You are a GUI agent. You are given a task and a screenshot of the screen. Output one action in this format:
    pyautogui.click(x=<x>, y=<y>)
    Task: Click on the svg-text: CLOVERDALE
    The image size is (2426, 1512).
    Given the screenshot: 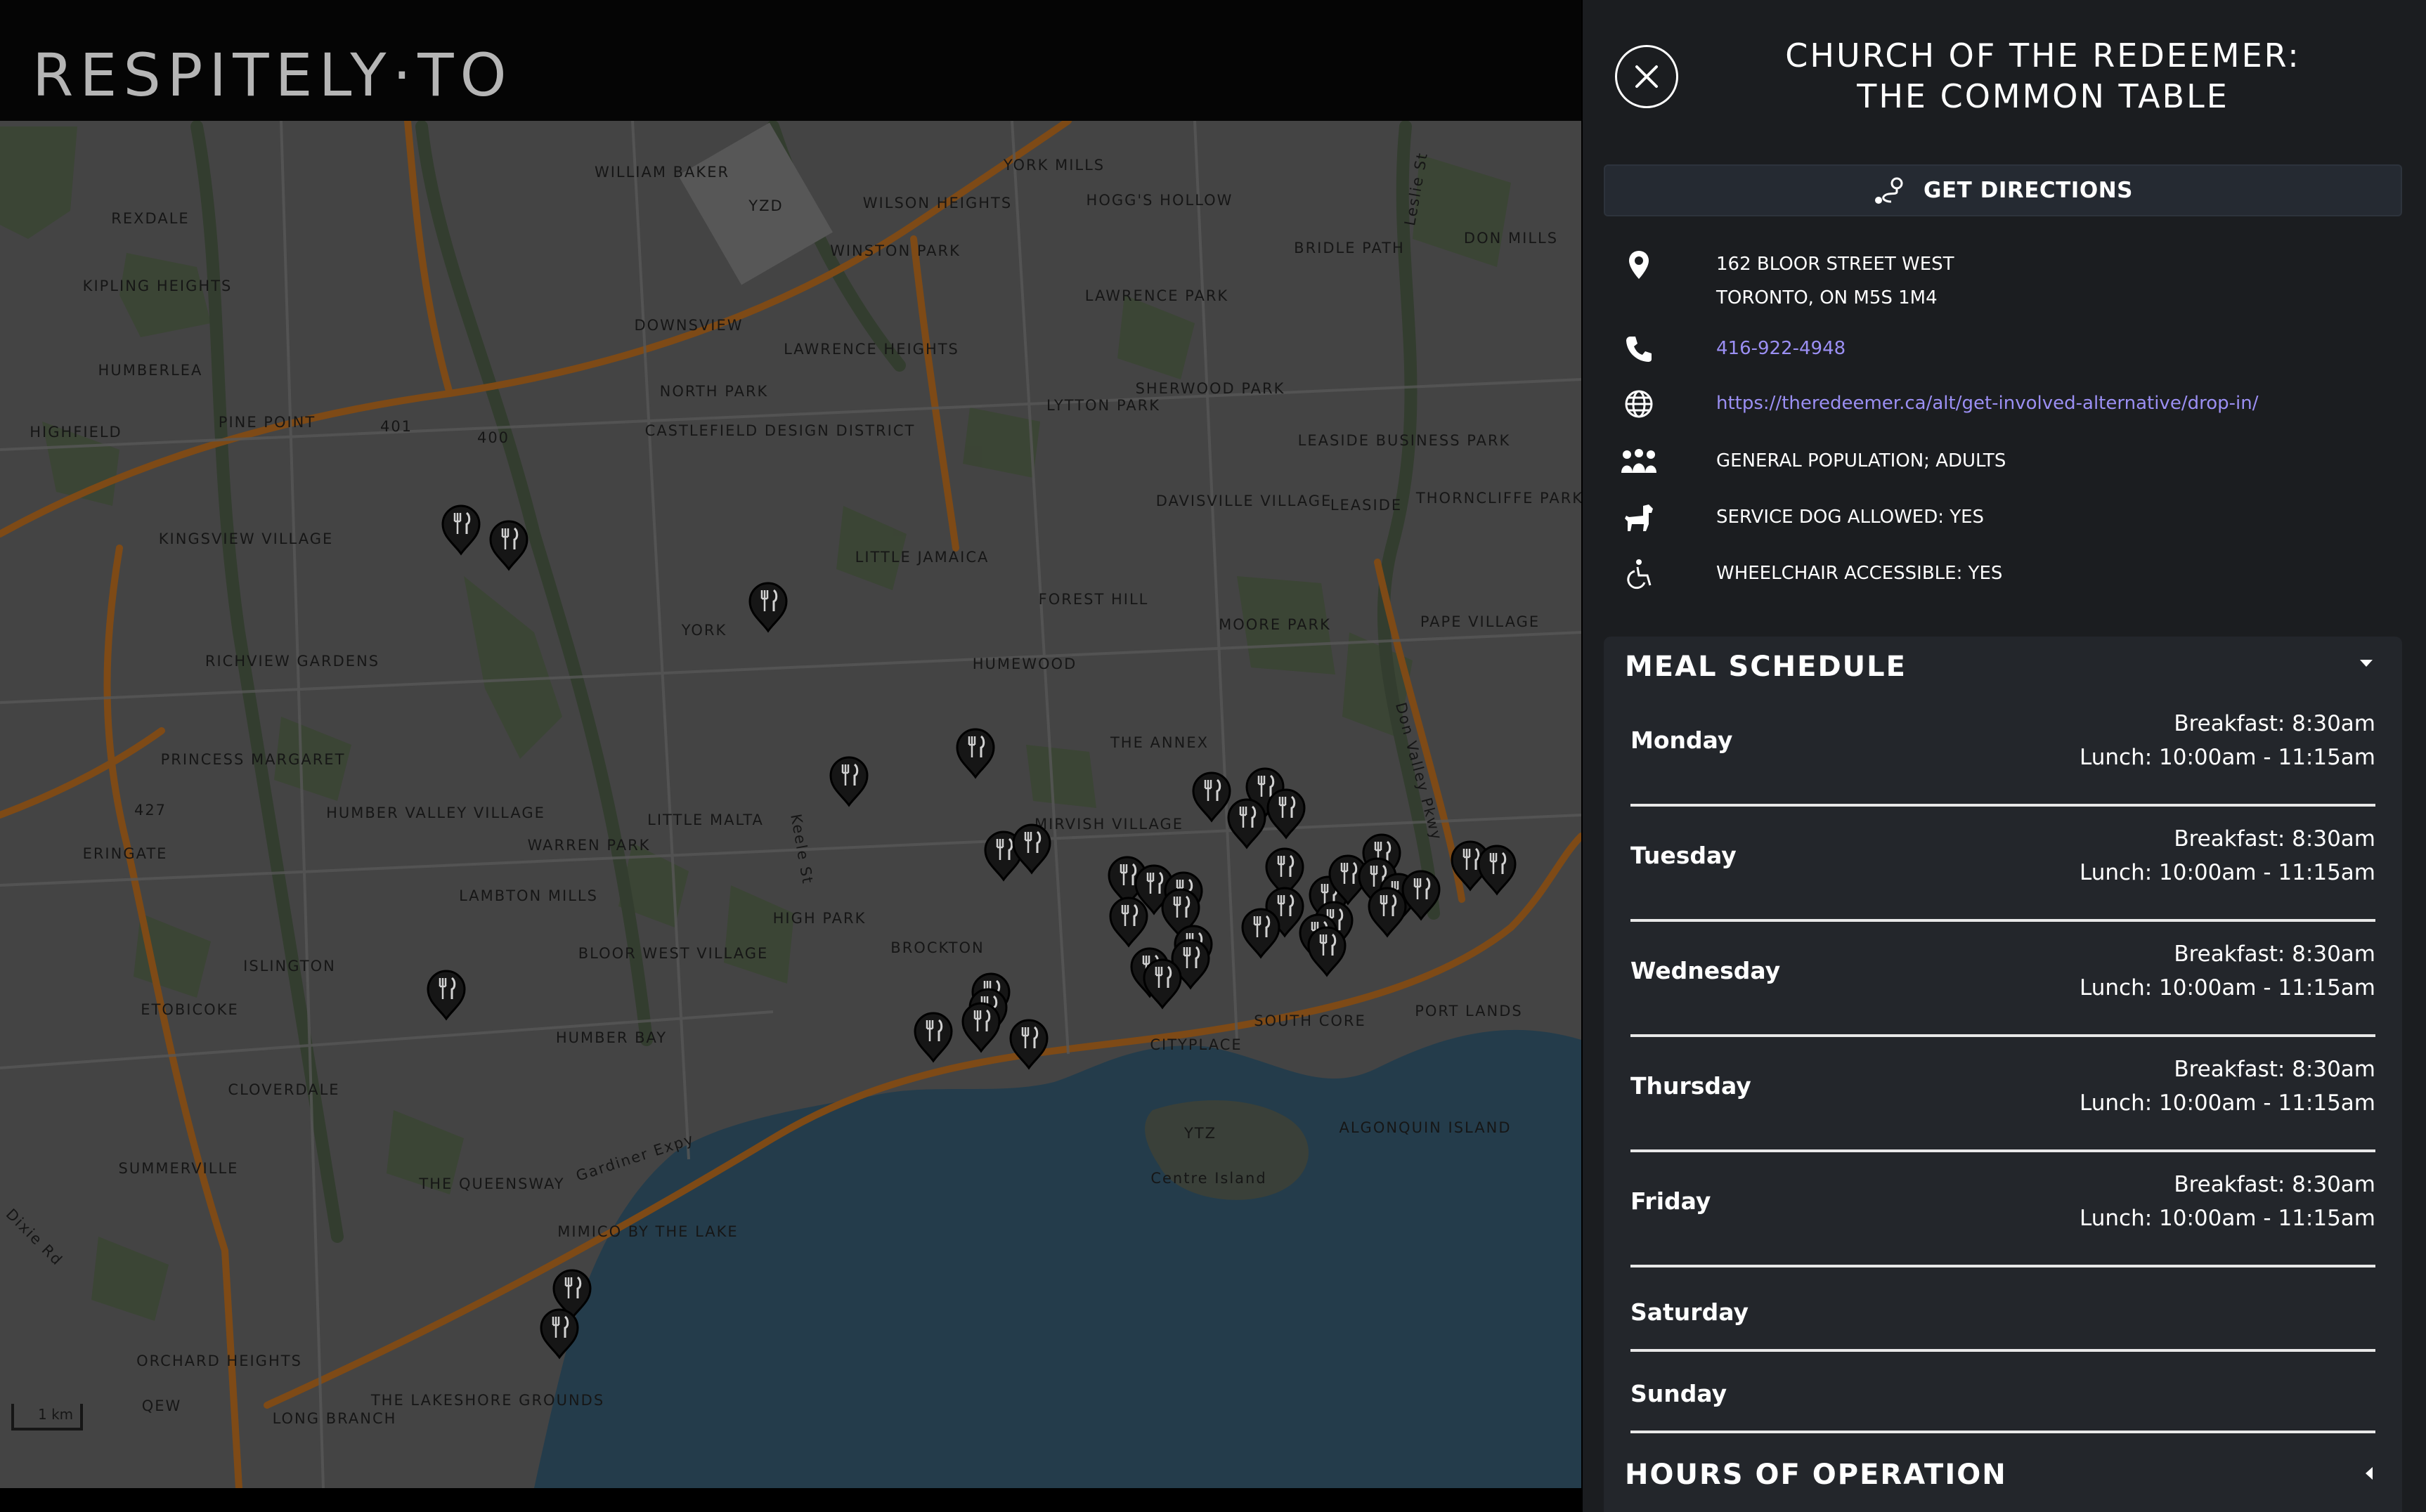 What is the action you would take?
    pyautogui.click(x=283, y=1089)
    